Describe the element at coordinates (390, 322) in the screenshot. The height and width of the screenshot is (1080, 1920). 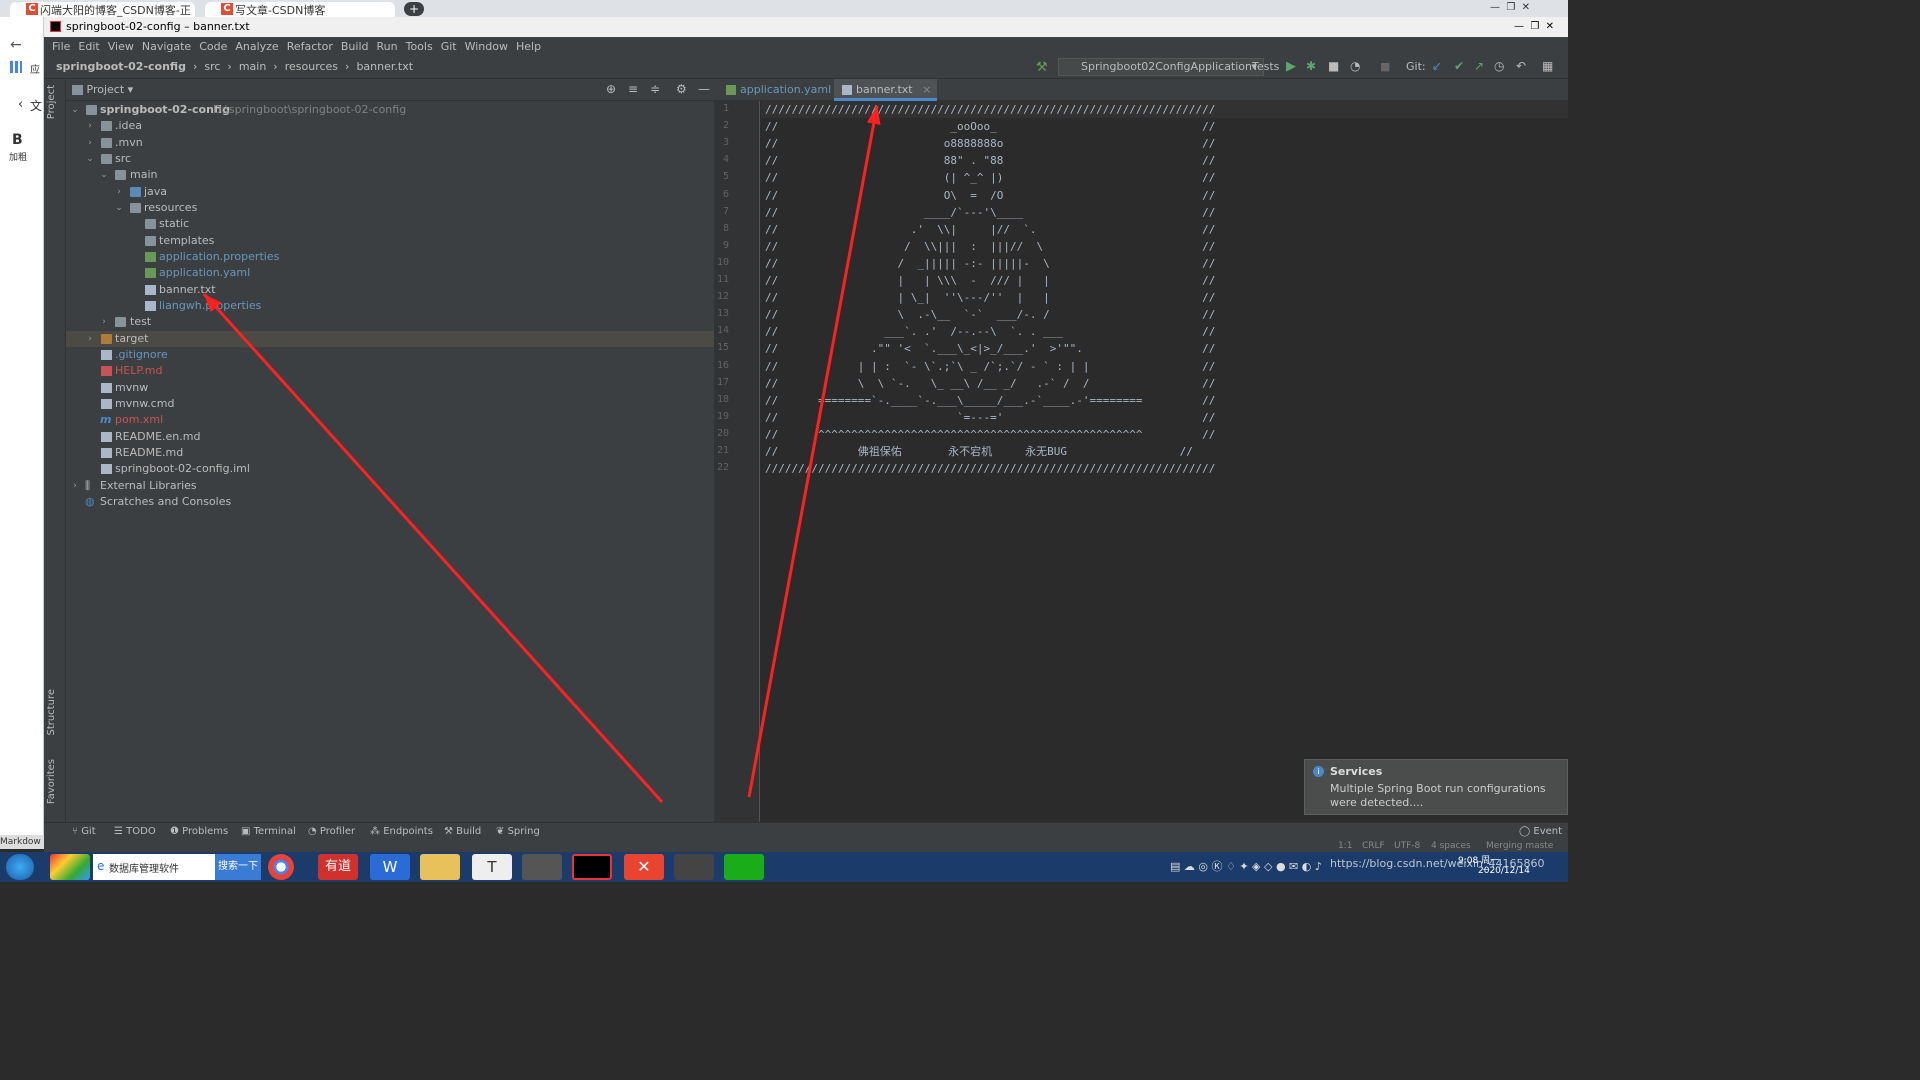
I see `tree-item-test: › test` at that location.